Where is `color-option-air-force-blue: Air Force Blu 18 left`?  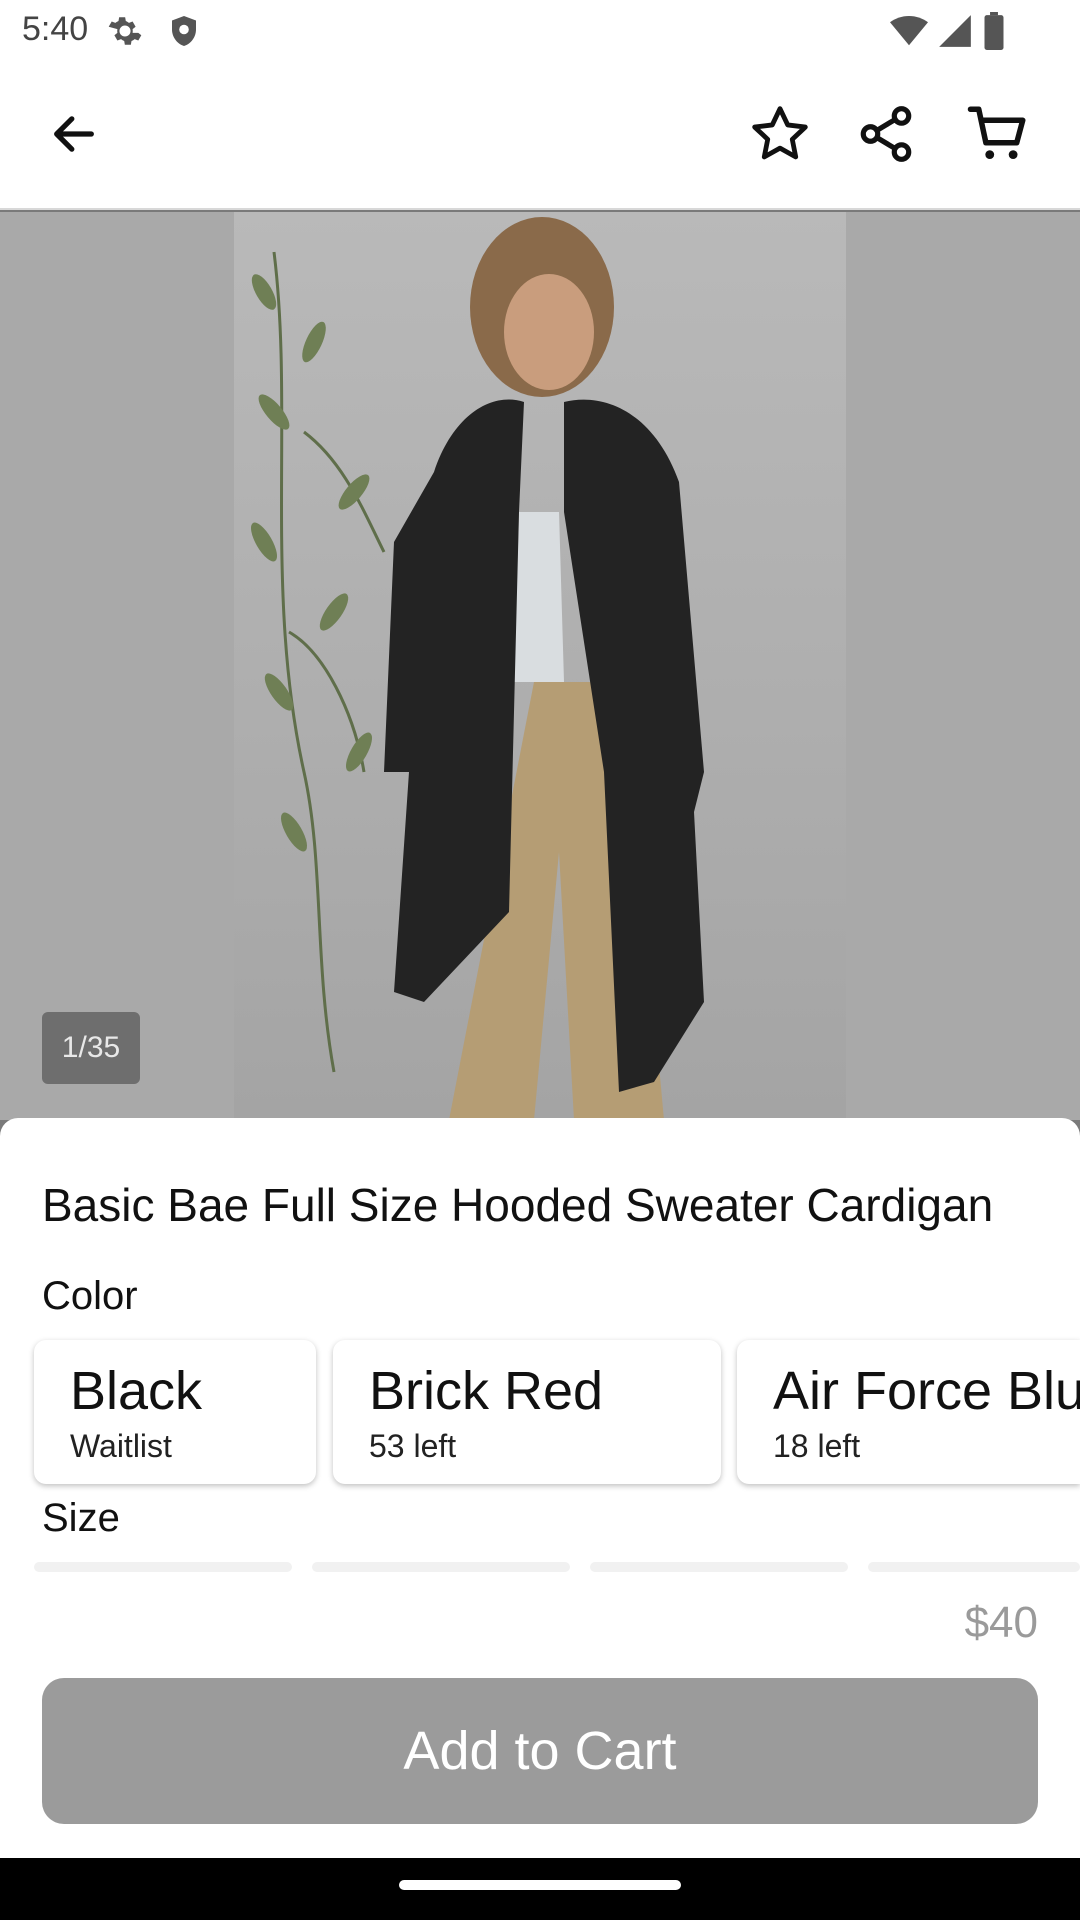
color-option-air-force-blue: Air Force Blu 18 left is located at coordinates (908, 1412).